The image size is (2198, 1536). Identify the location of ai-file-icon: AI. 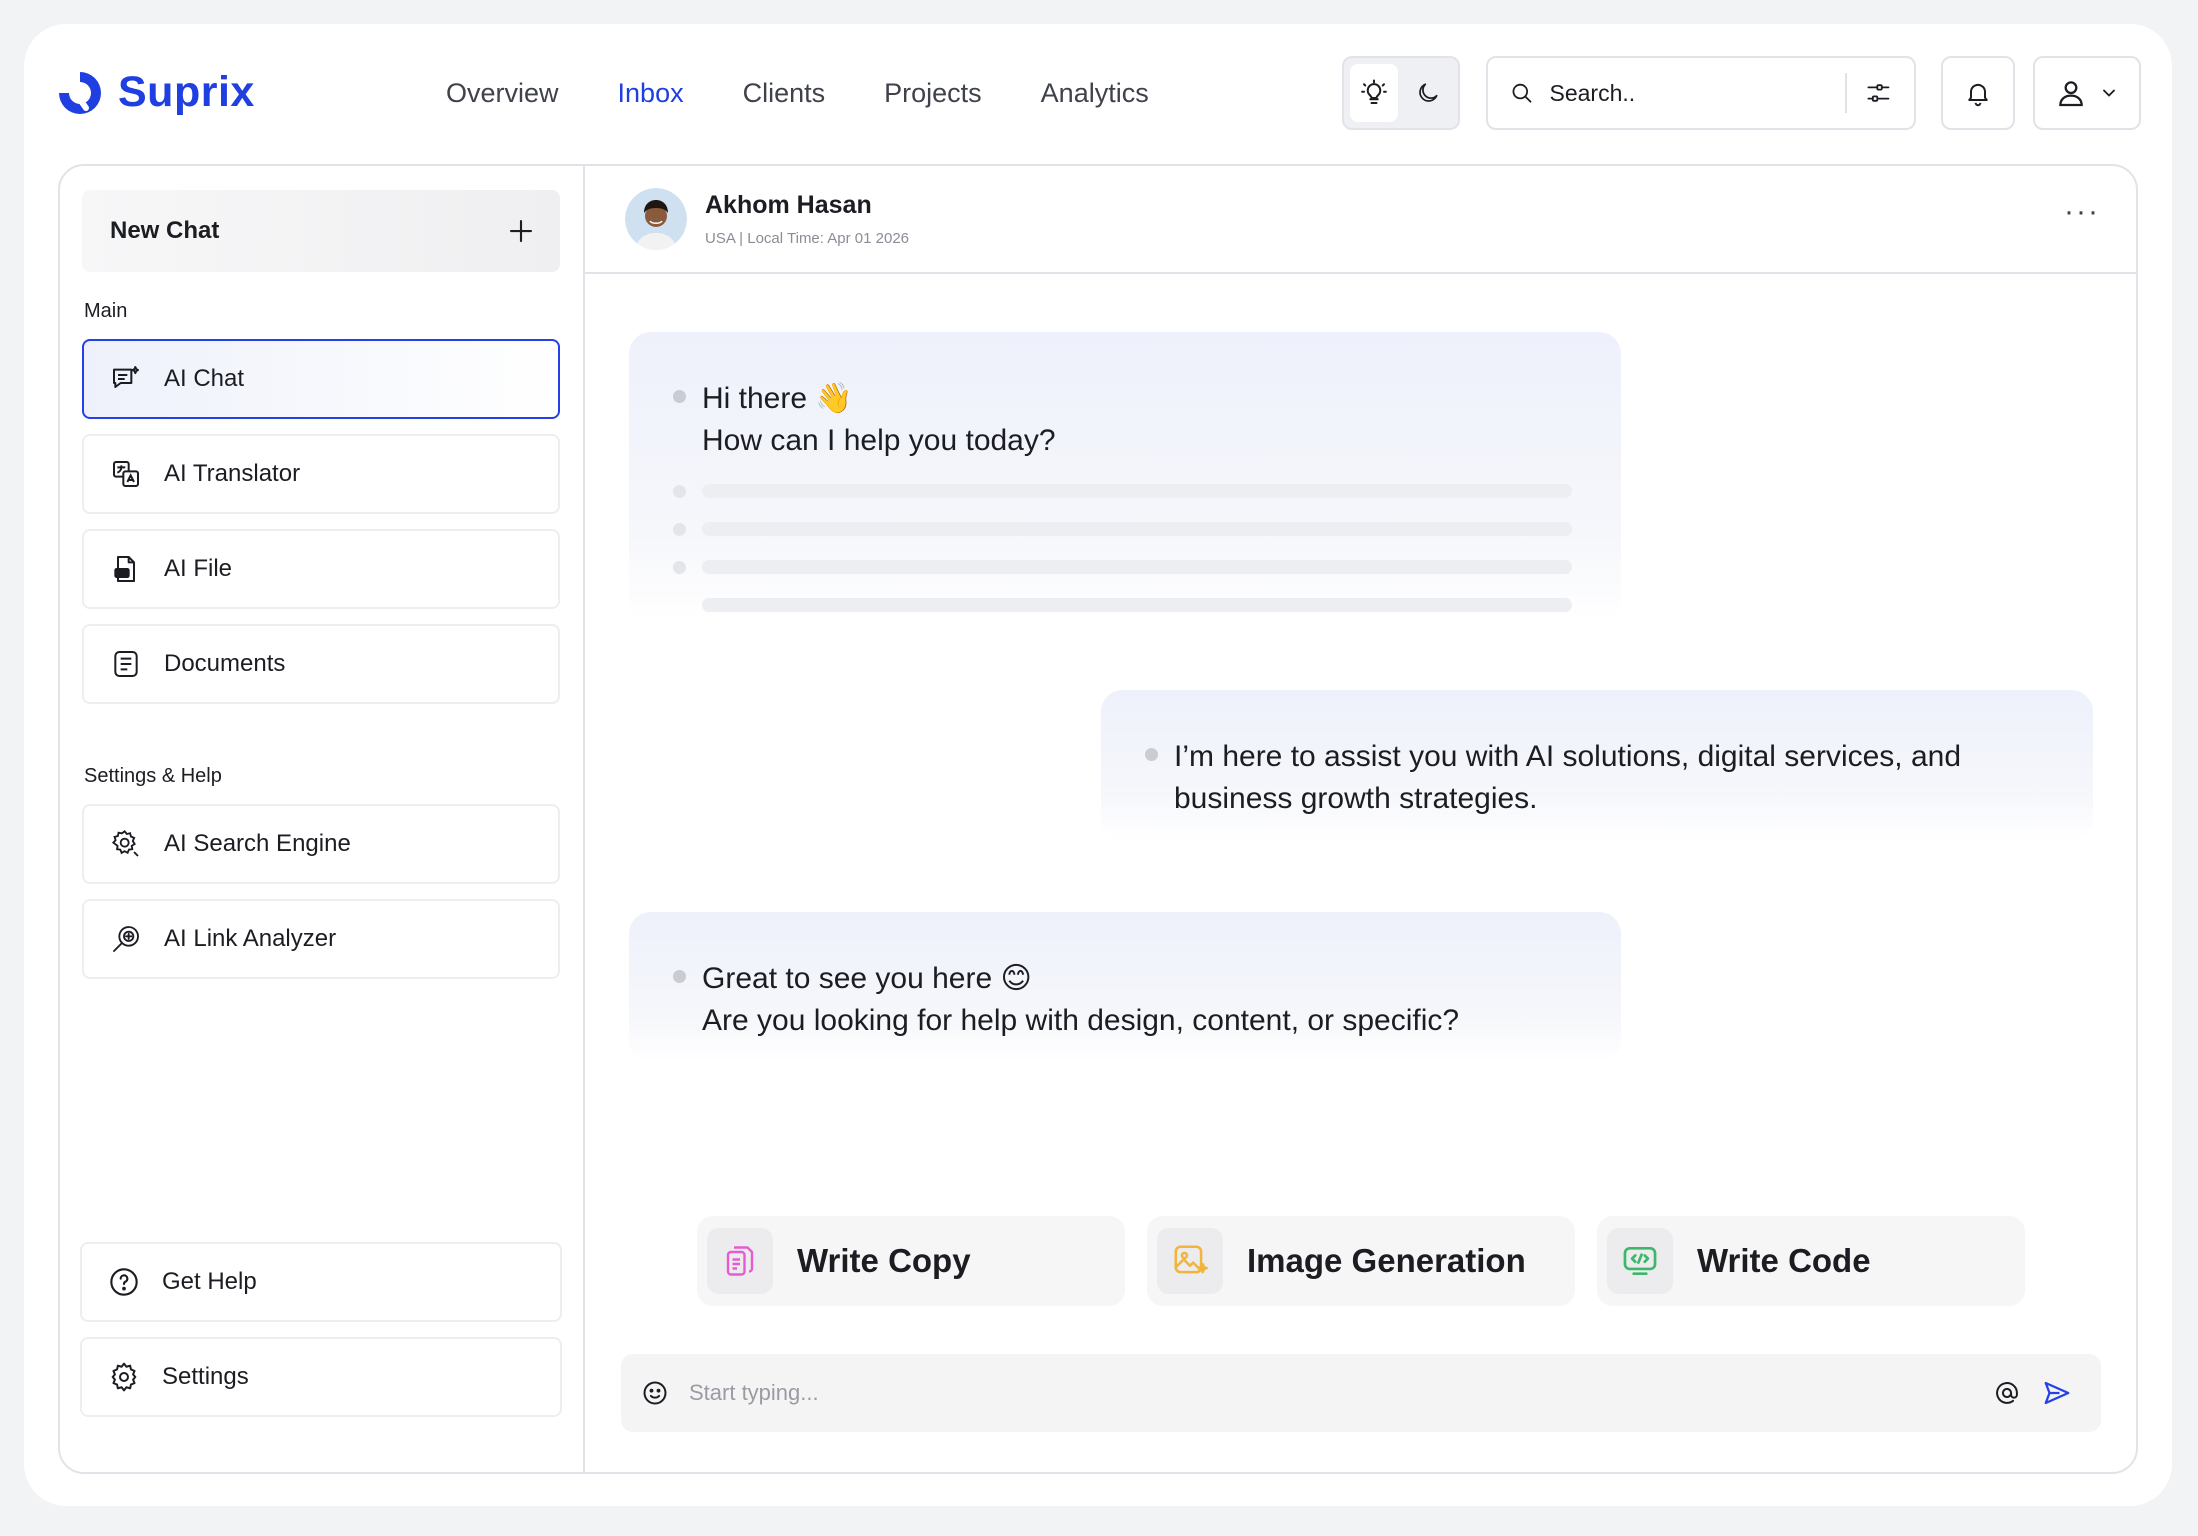
(124, 569).